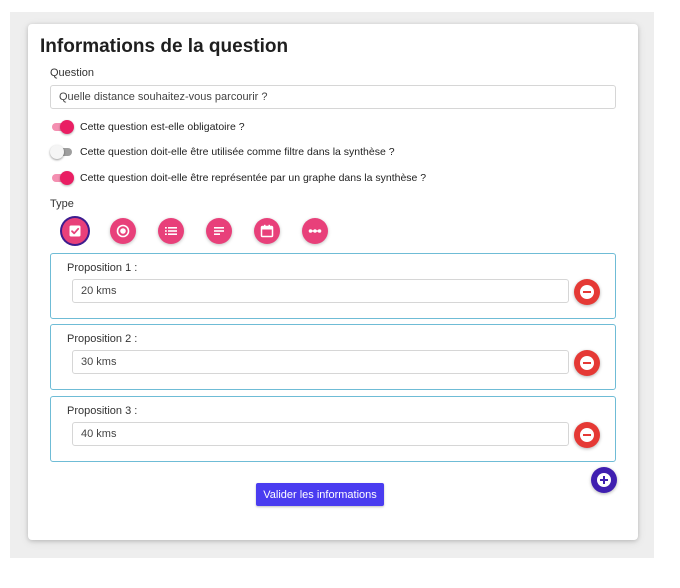  I want to click on proposition-label: Proposition 3 :, so click(102, 411).